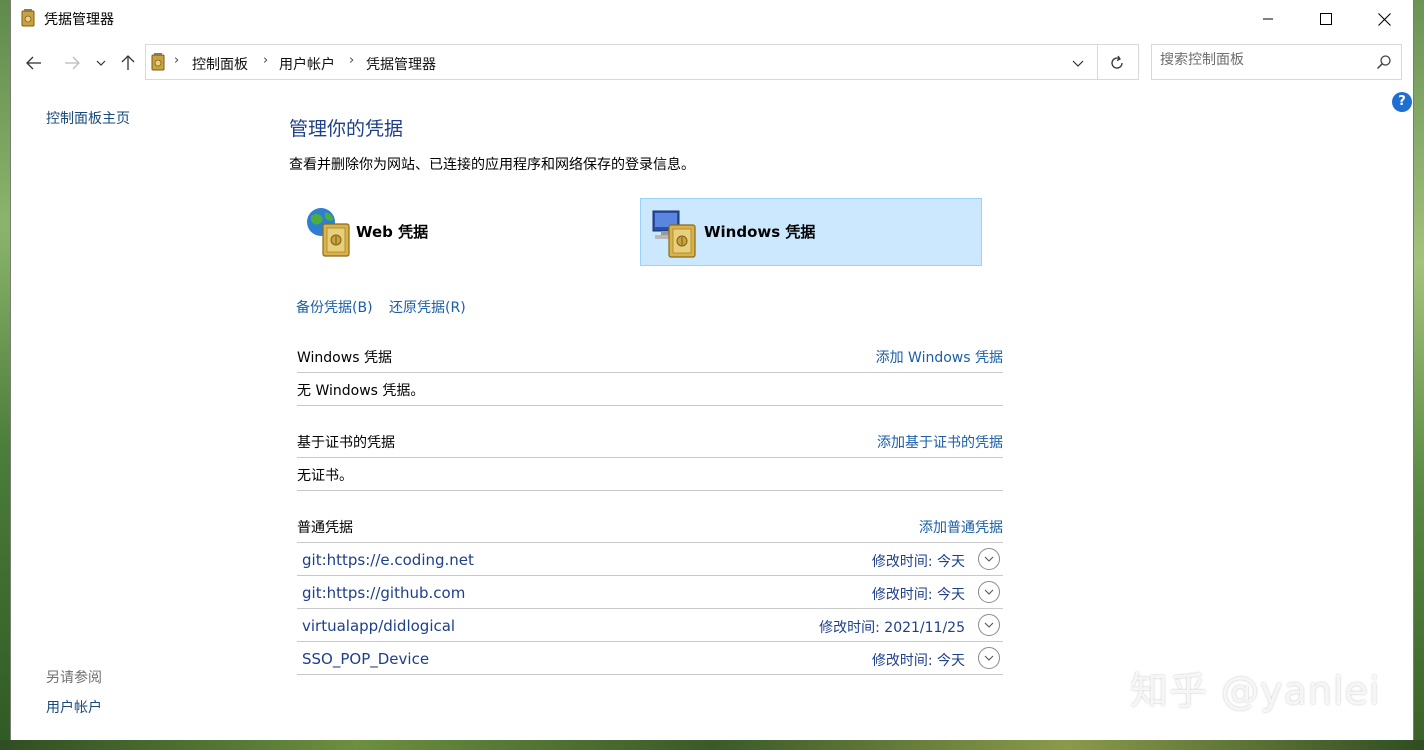  What do you see at coordinates (650, 625) in the screenshot?
I see `credential-row: virtualapp/didlogical 修改时间: 2021/11/25` at bounding box center [650, 625].